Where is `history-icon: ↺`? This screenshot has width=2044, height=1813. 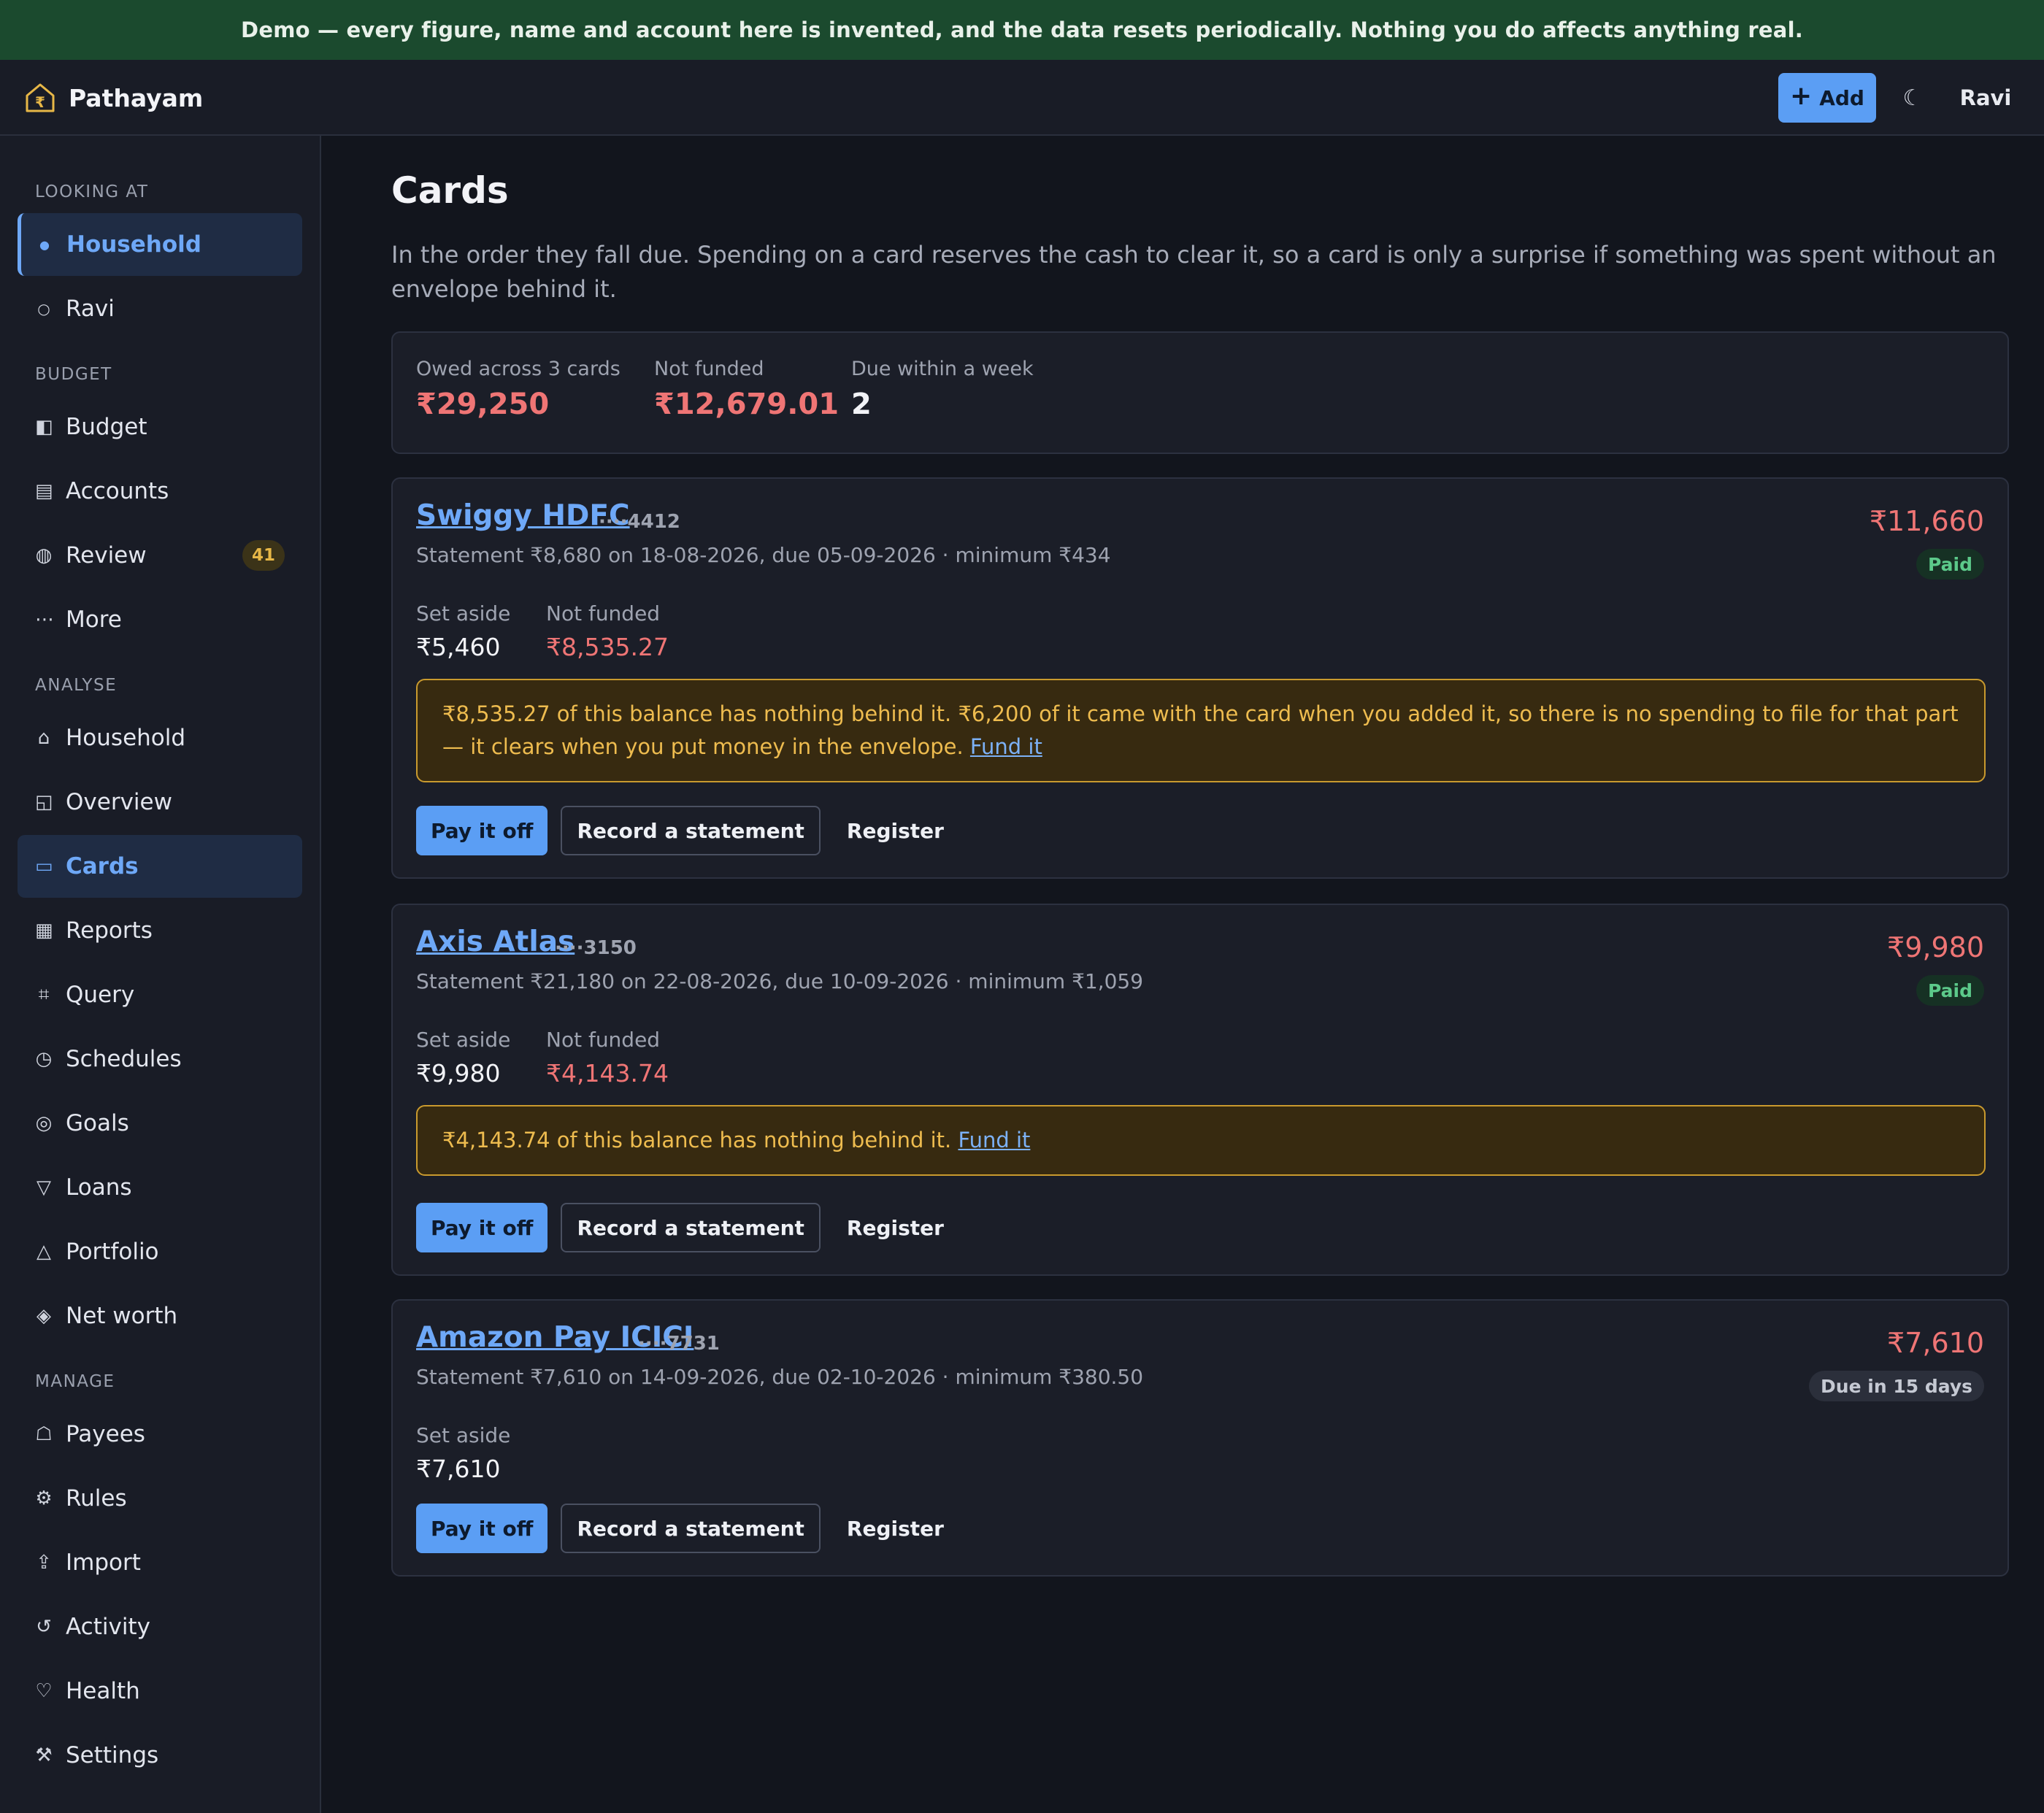 history-icon: ↺ is located at coordinates (44, 1627).